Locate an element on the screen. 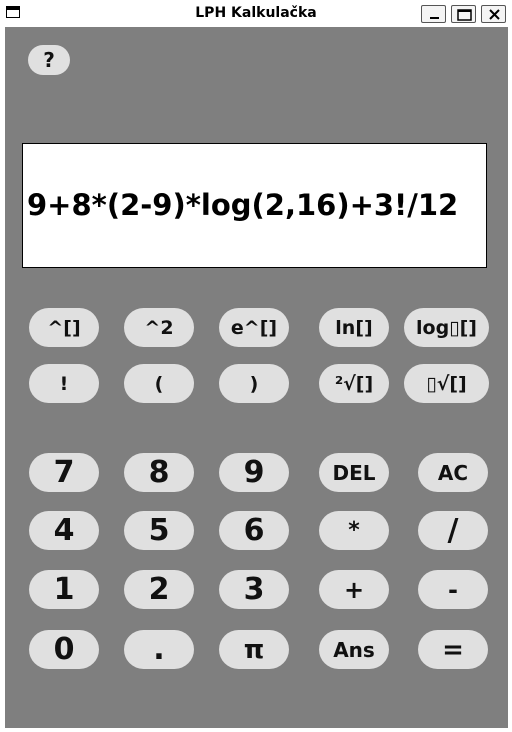  expression-text: 9+8*(2-9)*log(2,16)+3!/12 is located at coordinates (243, 205).